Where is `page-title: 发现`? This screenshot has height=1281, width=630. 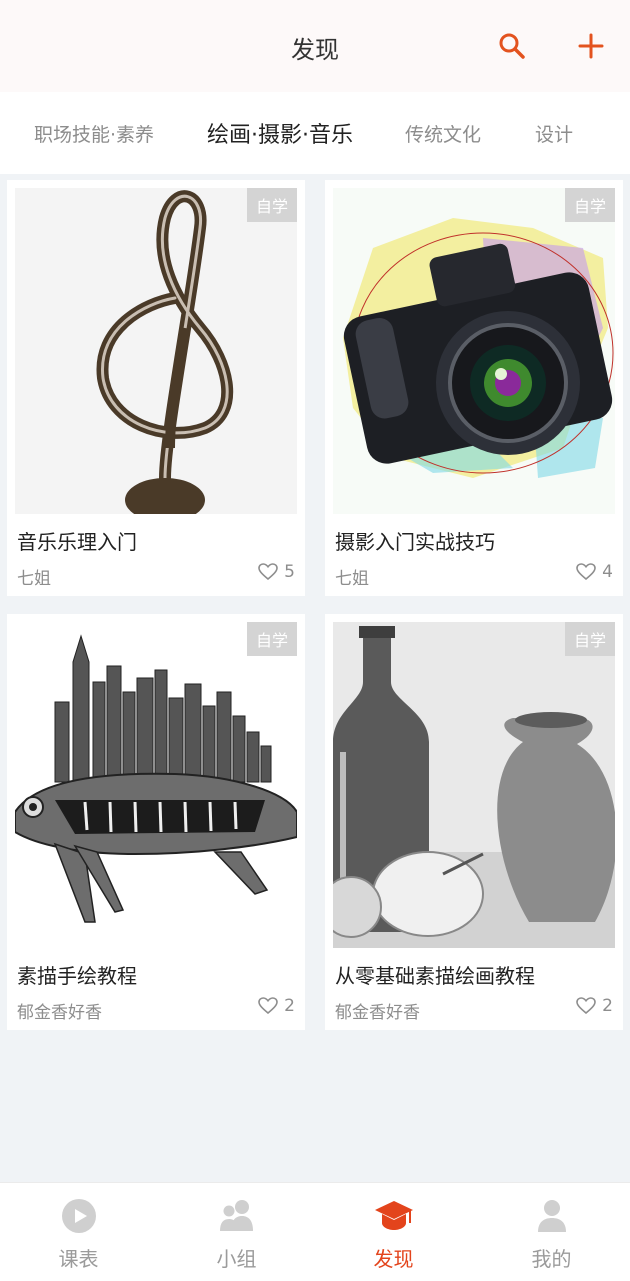 page-title: 发现 is located at coordinates (315, 50).